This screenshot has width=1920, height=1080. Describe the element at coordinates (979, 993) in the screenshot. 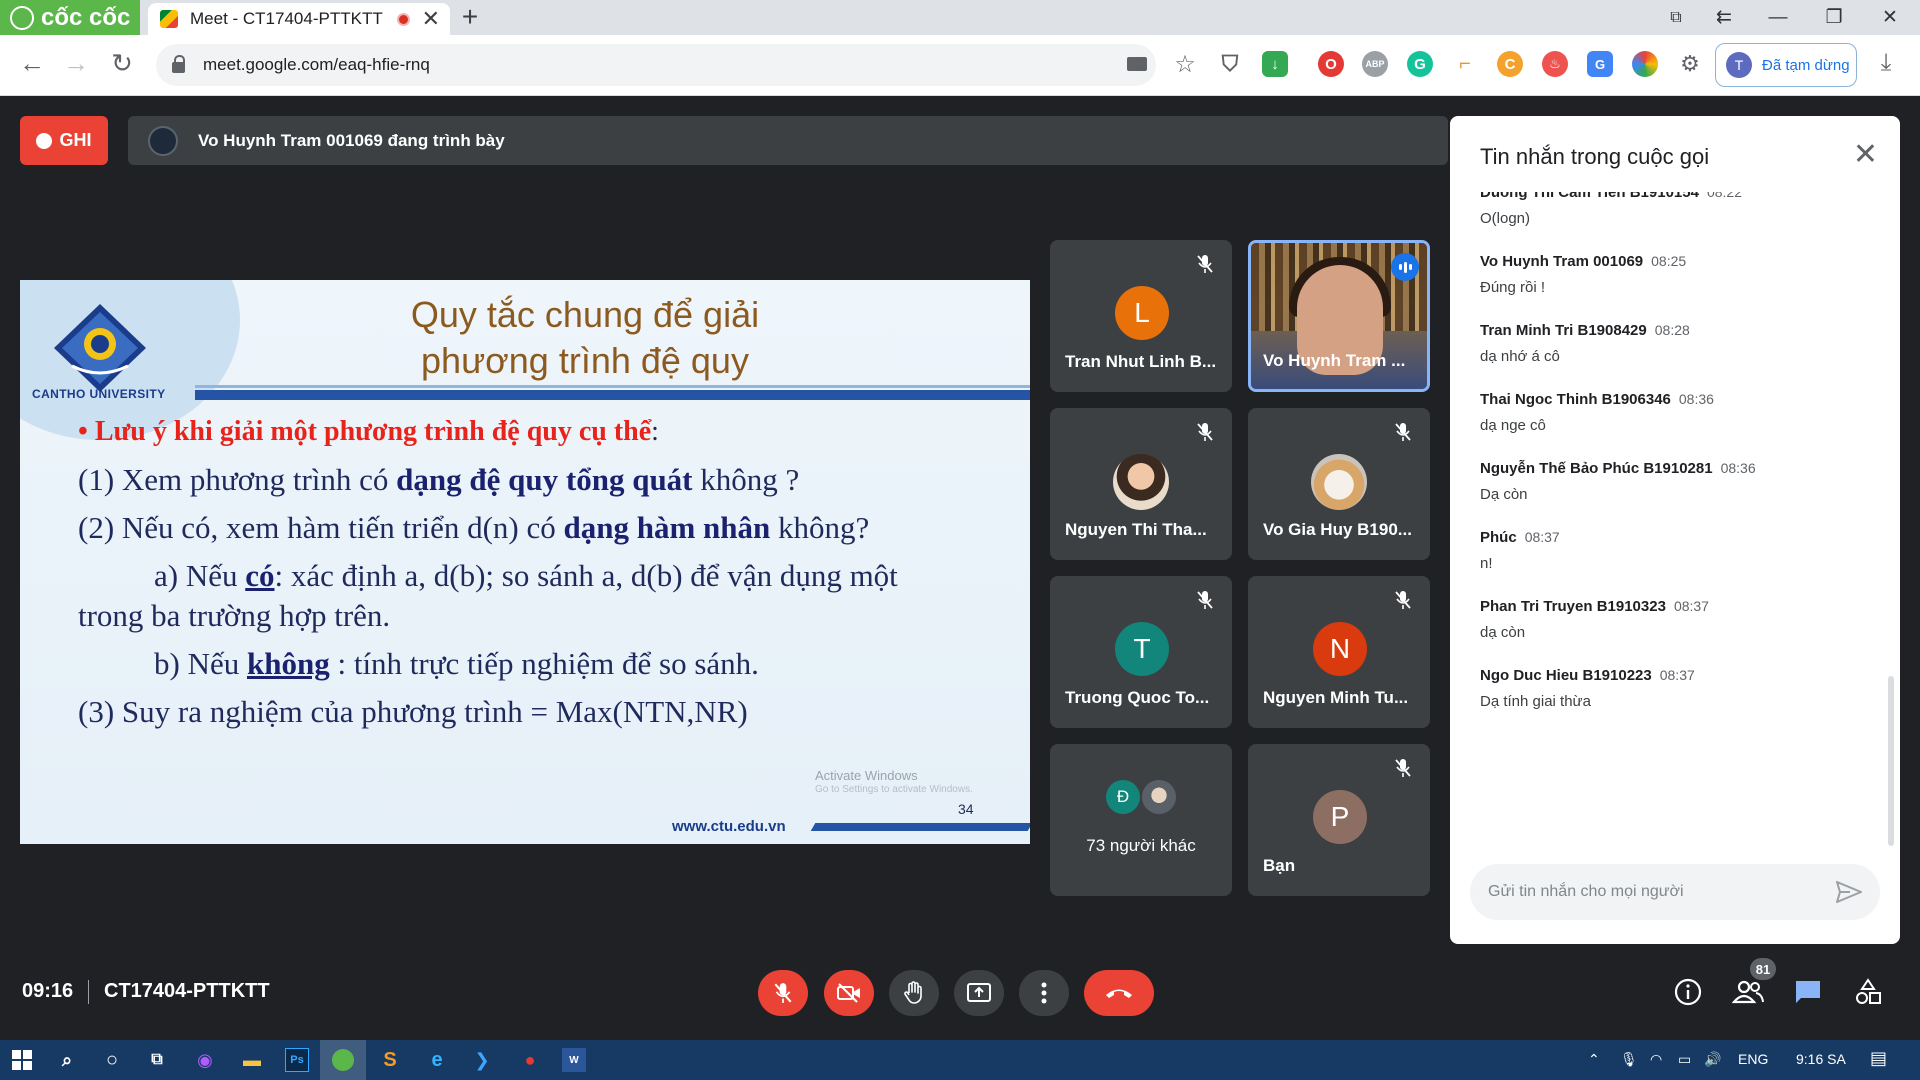

I see `present-screen-button` at that location.